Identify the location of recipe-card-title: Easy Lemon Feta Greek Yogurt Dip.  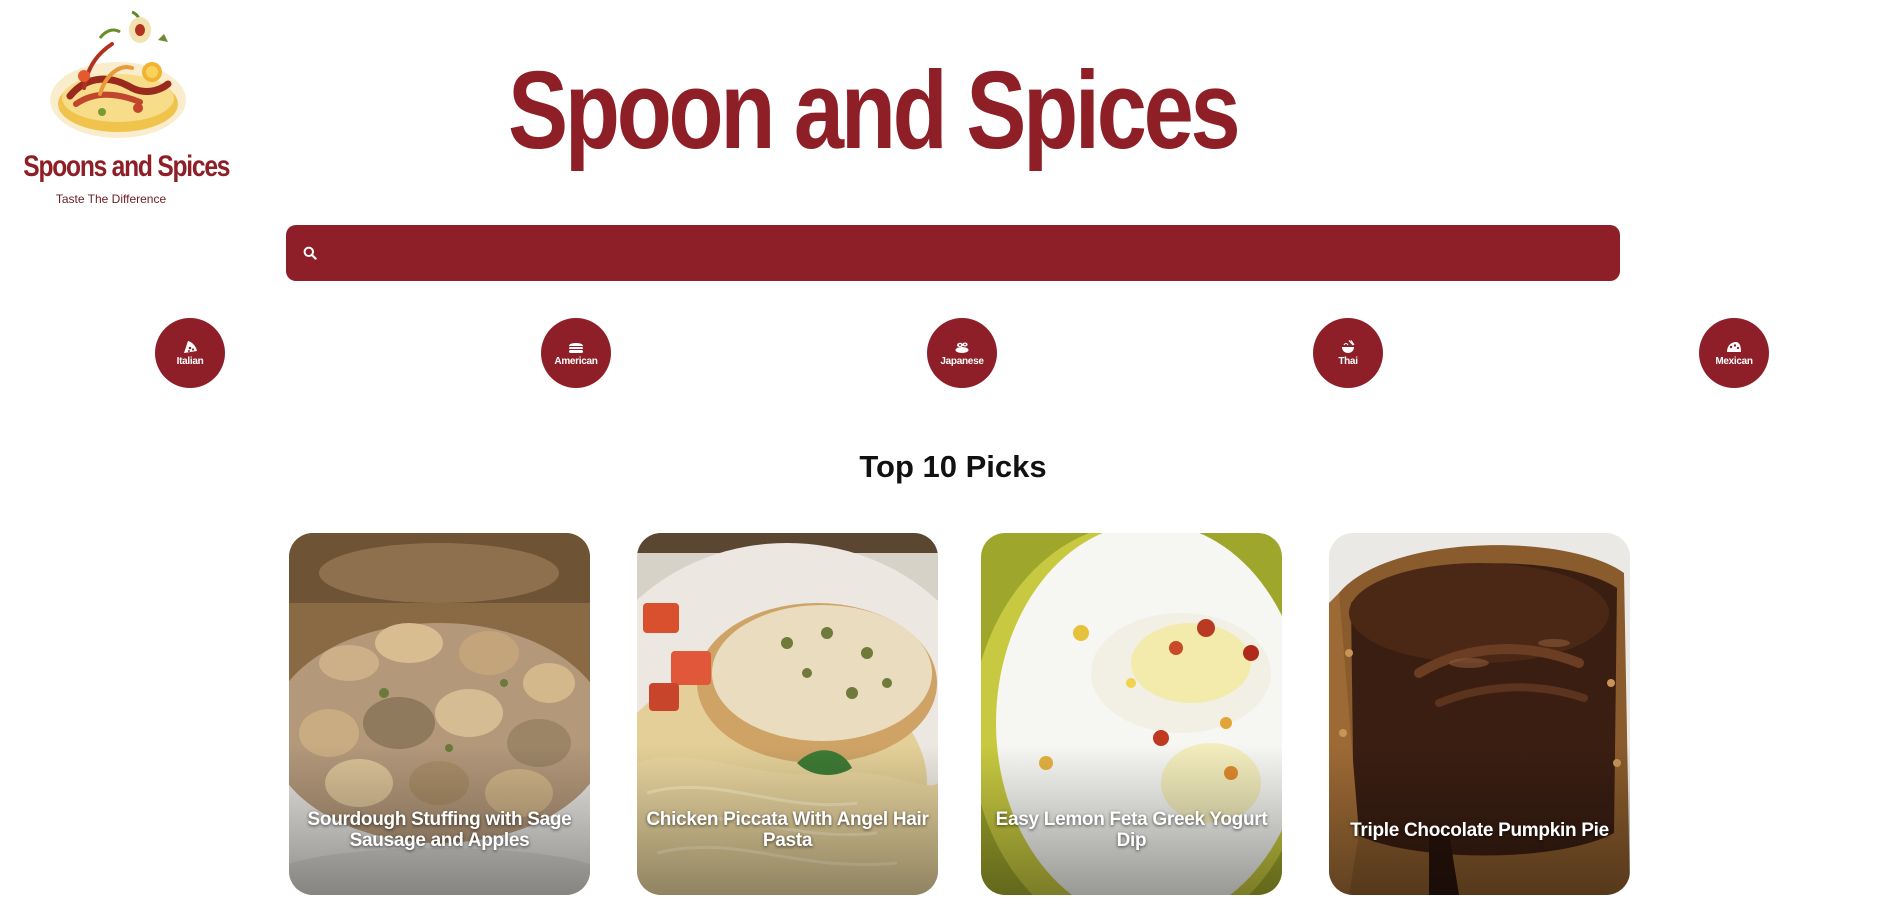
(1131, 830).